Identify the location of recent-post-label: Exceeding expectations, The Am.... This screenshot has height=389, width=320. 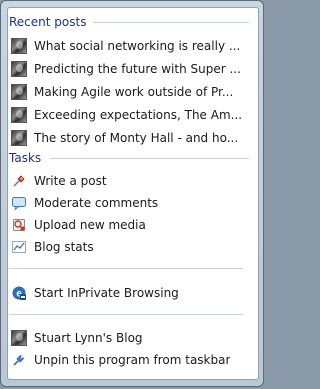
(138, 115).